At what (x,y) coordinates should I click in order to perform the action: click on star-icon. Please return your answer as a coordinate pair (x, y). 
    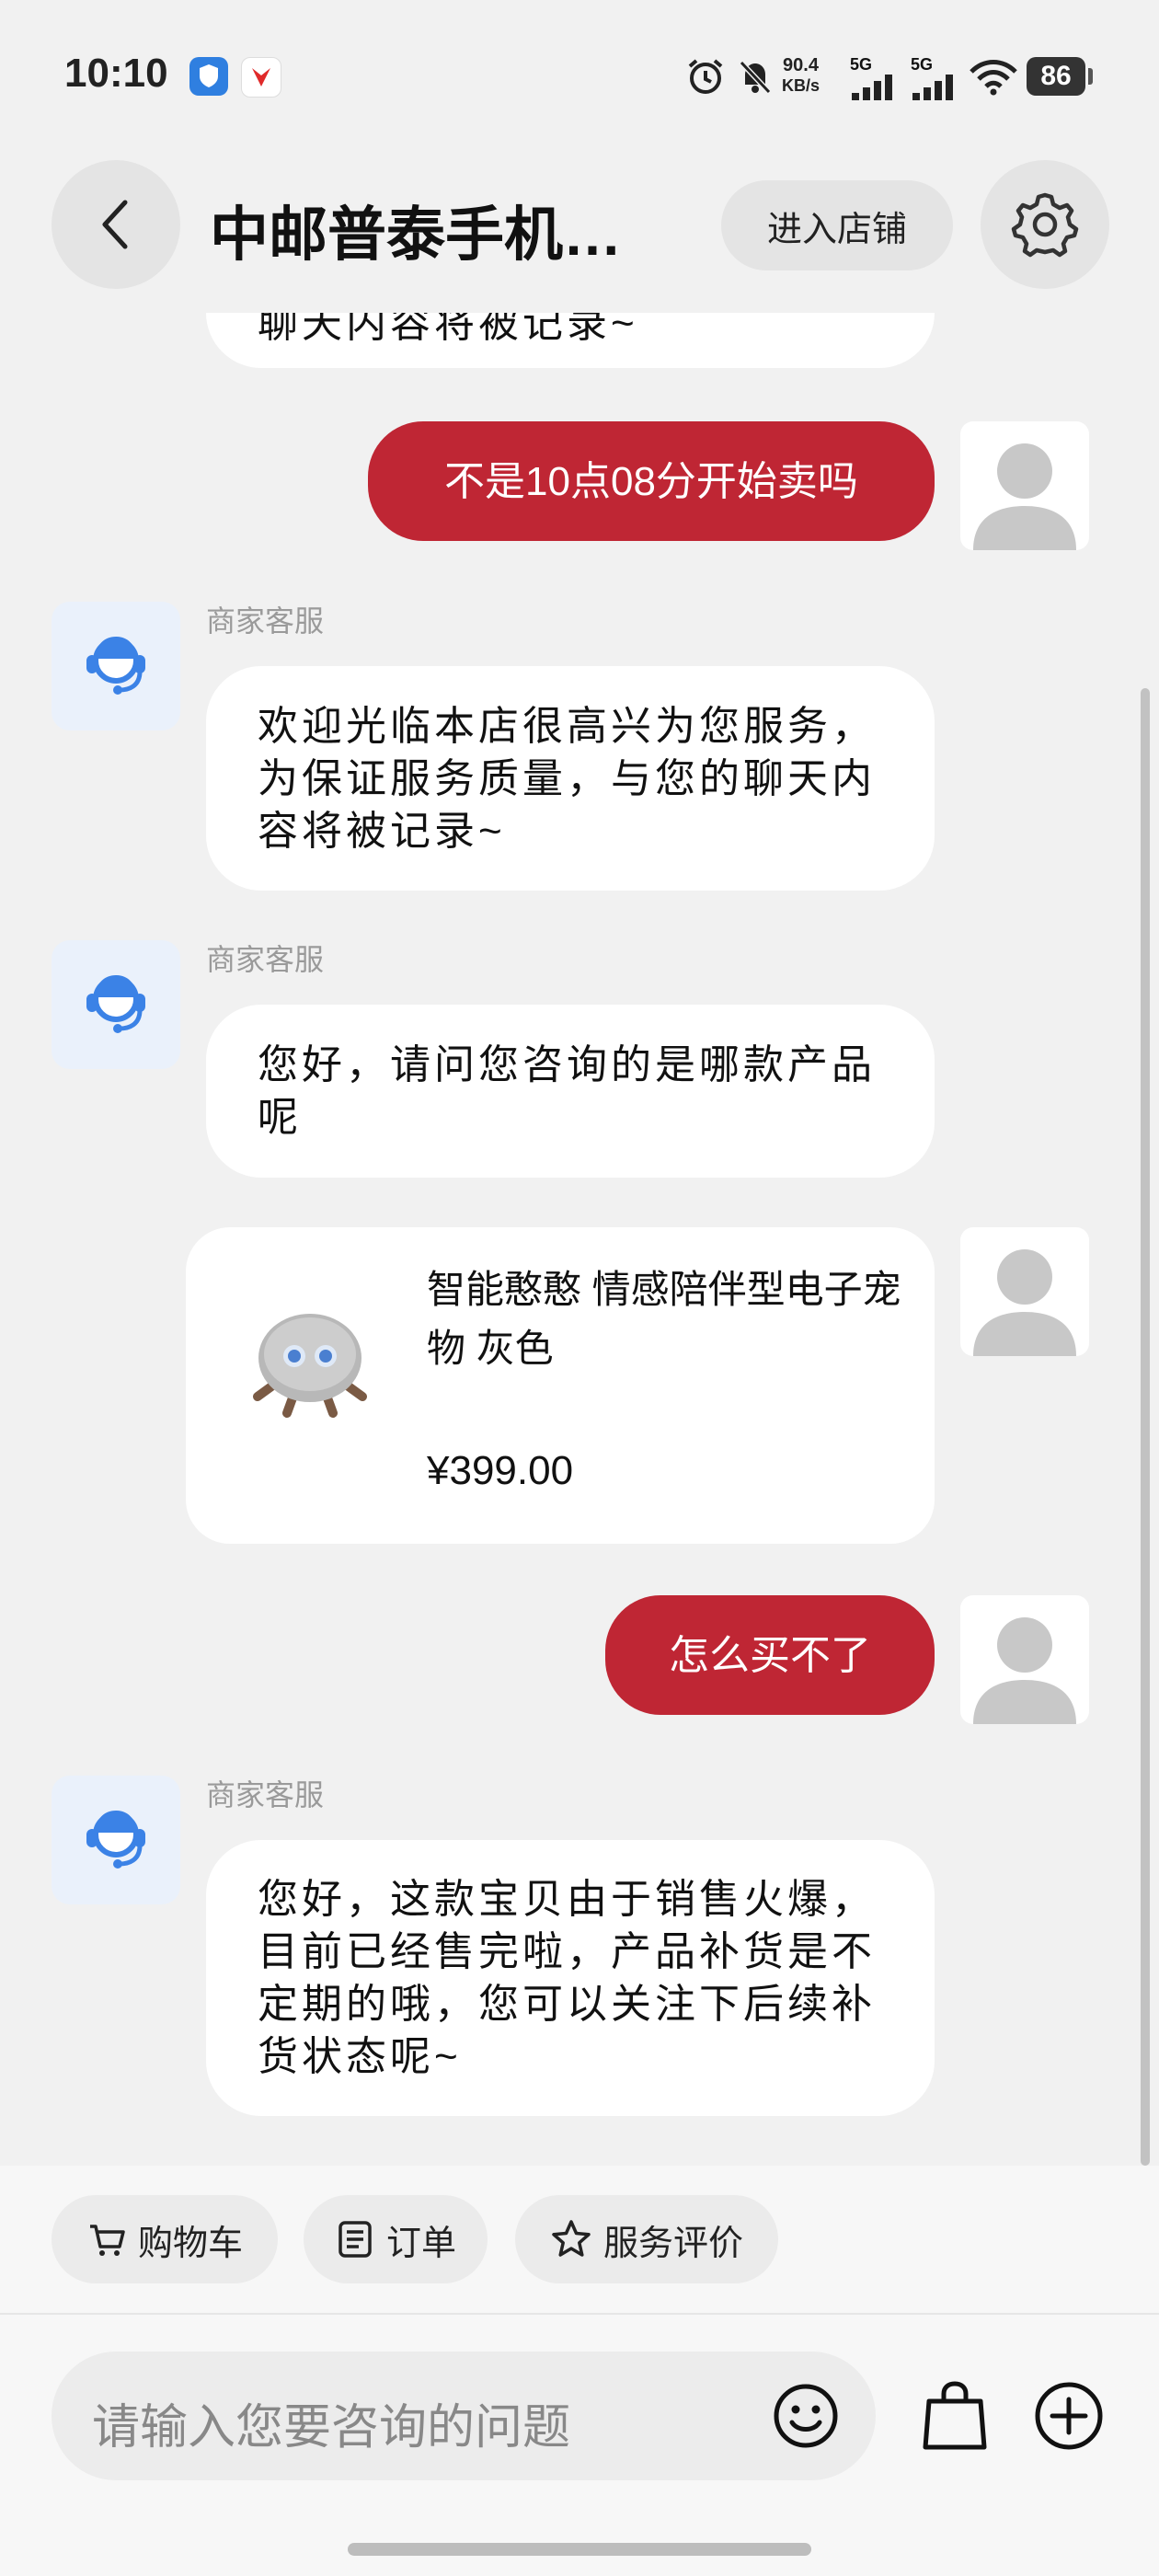
    Looking at the image, I should click on (571, 2238).